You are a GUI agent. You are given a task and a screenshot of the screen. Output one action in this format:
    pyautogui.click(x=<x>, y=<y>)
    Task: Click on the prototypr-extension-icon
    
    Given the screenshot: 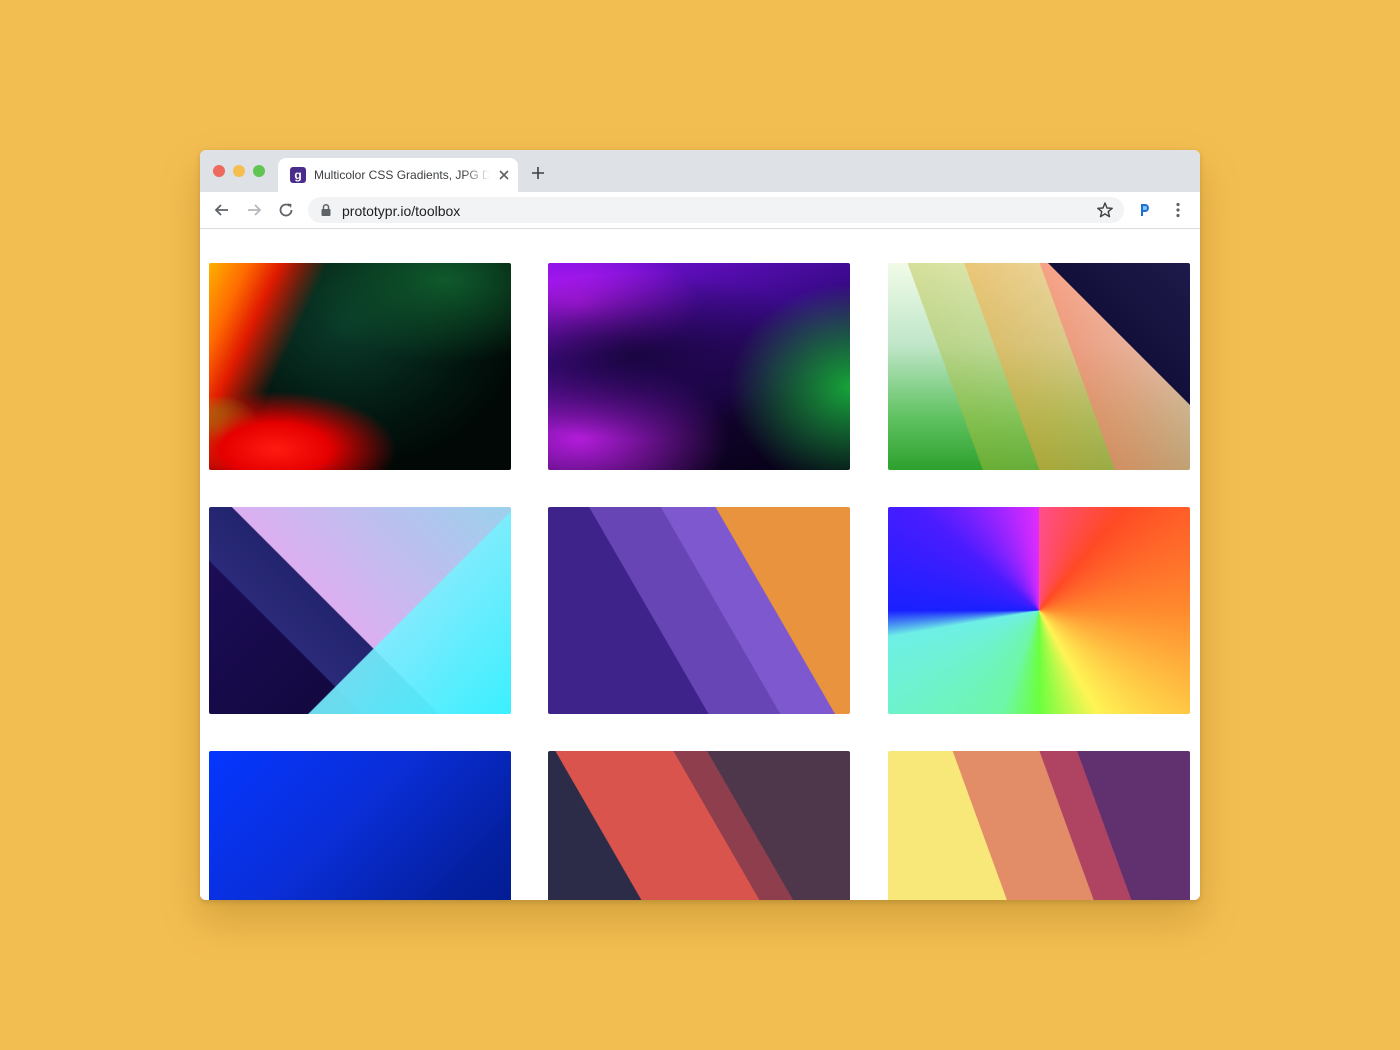 What is the action you would take?
    pyautogui.click(x=1145, y=210)
    